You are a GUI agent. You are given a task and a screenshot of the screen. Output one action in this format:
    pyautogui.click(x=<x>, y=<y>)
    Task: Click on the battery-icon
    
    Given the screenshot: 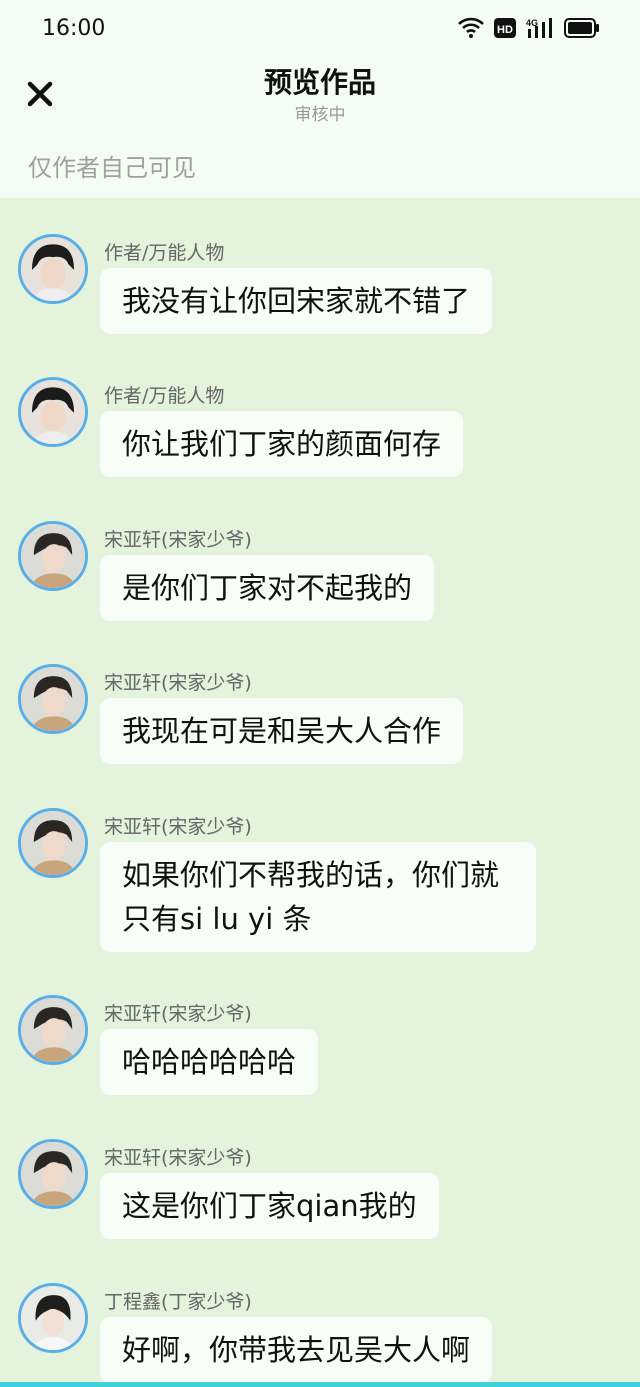 What is the action you would take?
    pyautogui.click(x=582, y=28)
    